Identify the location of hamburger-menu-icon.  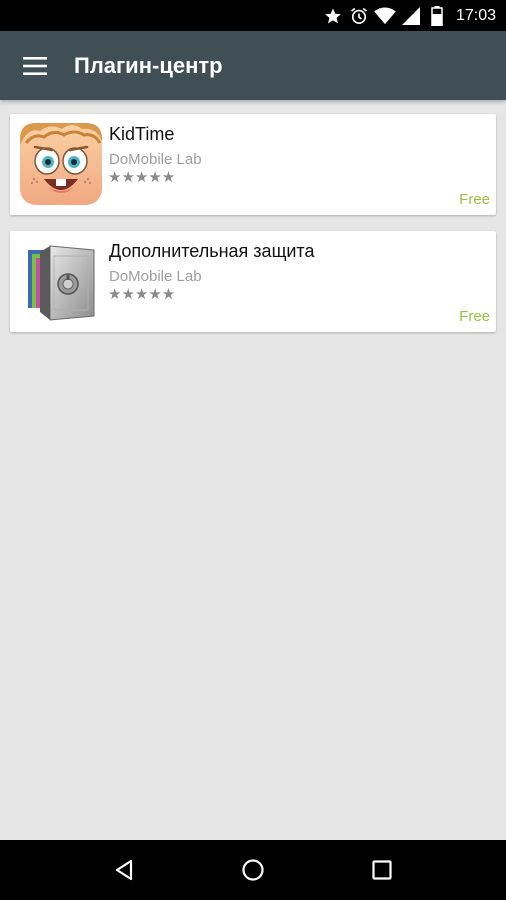
(35, 65).